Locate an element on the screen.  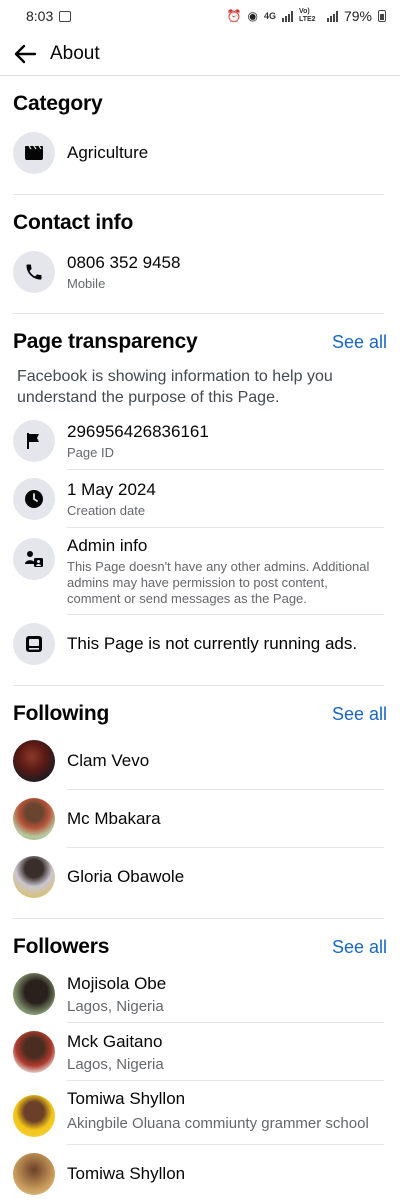
page-title: About is located at coordinates (75, 53).